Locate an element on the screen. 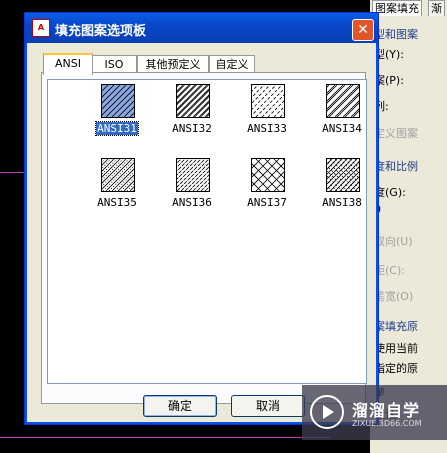 The height and width of the screenshot is (453, 447). pattern-item-ansi34: ANSI34 is located at coordinates (342, 114).